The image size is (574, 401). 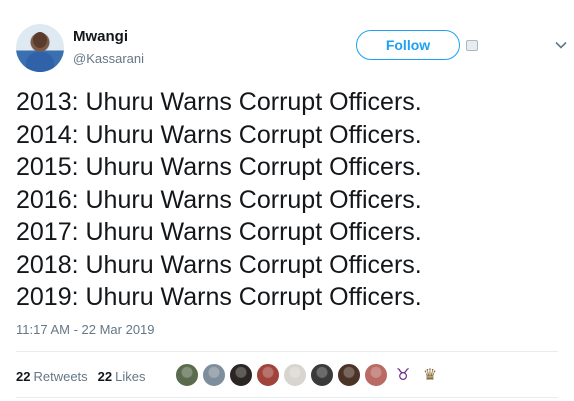 I want to click on liker-avatars: ♉ ♛, so click(x=308, y=376).